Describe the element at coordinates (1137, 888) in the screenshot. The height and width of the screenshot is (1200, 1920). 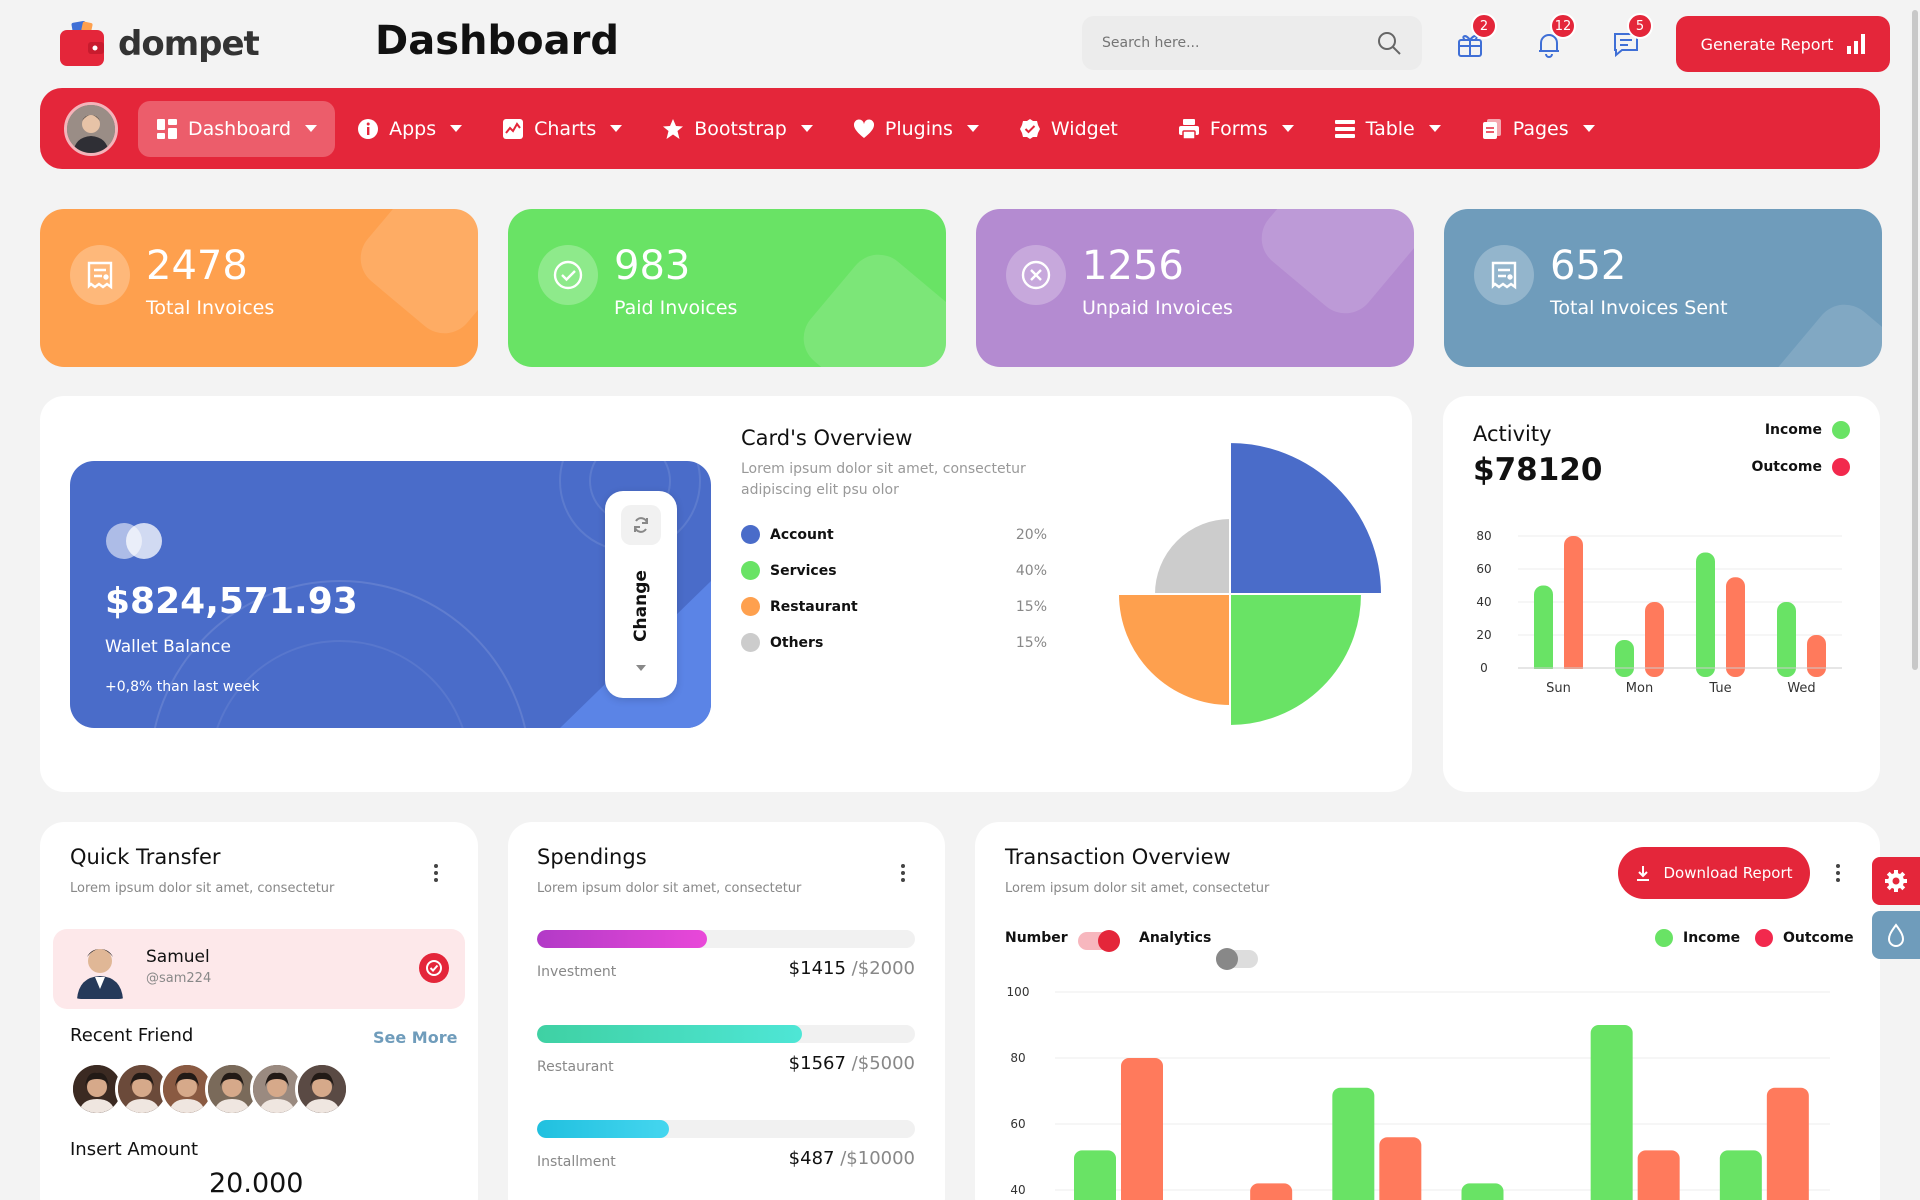
I see `transaction-subtitle: Lorem ipsum dolor sit amet, consectetur` at that location.